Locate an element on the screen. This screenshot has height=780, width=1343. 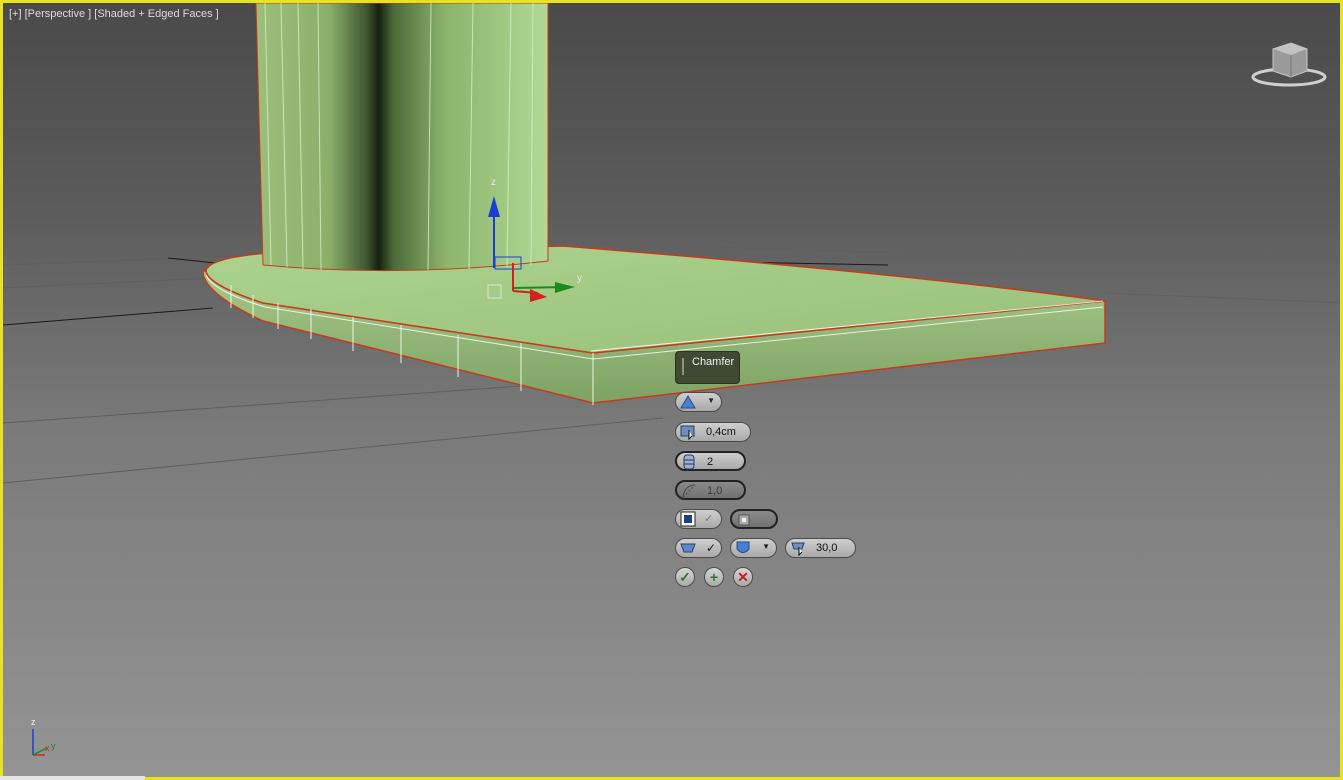
segments-icon is located at coordinates (689, 462).